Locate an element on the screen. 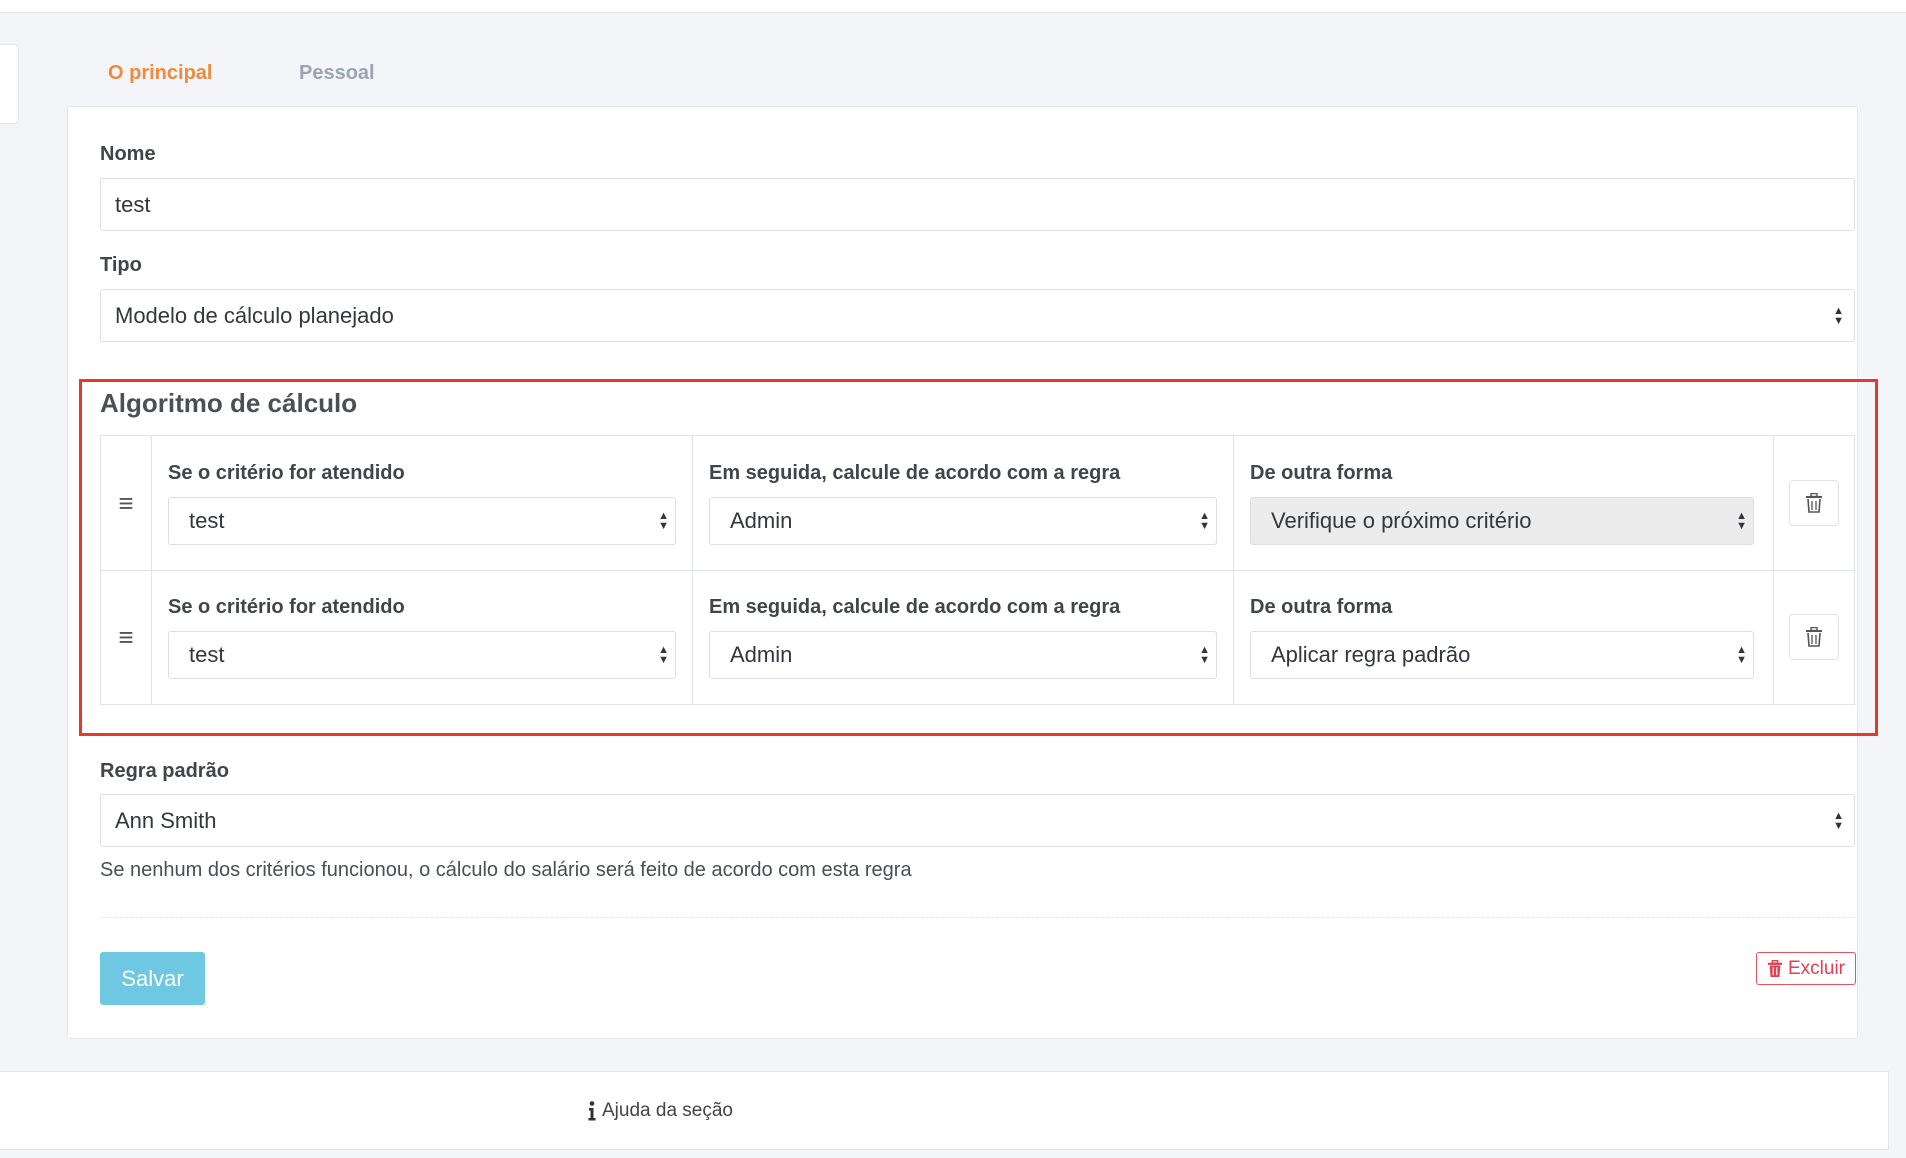 This screenshot has height=1158, width=1906. algorithm-title: Algoritmo de cálculo is located at coordinates (229, 403).